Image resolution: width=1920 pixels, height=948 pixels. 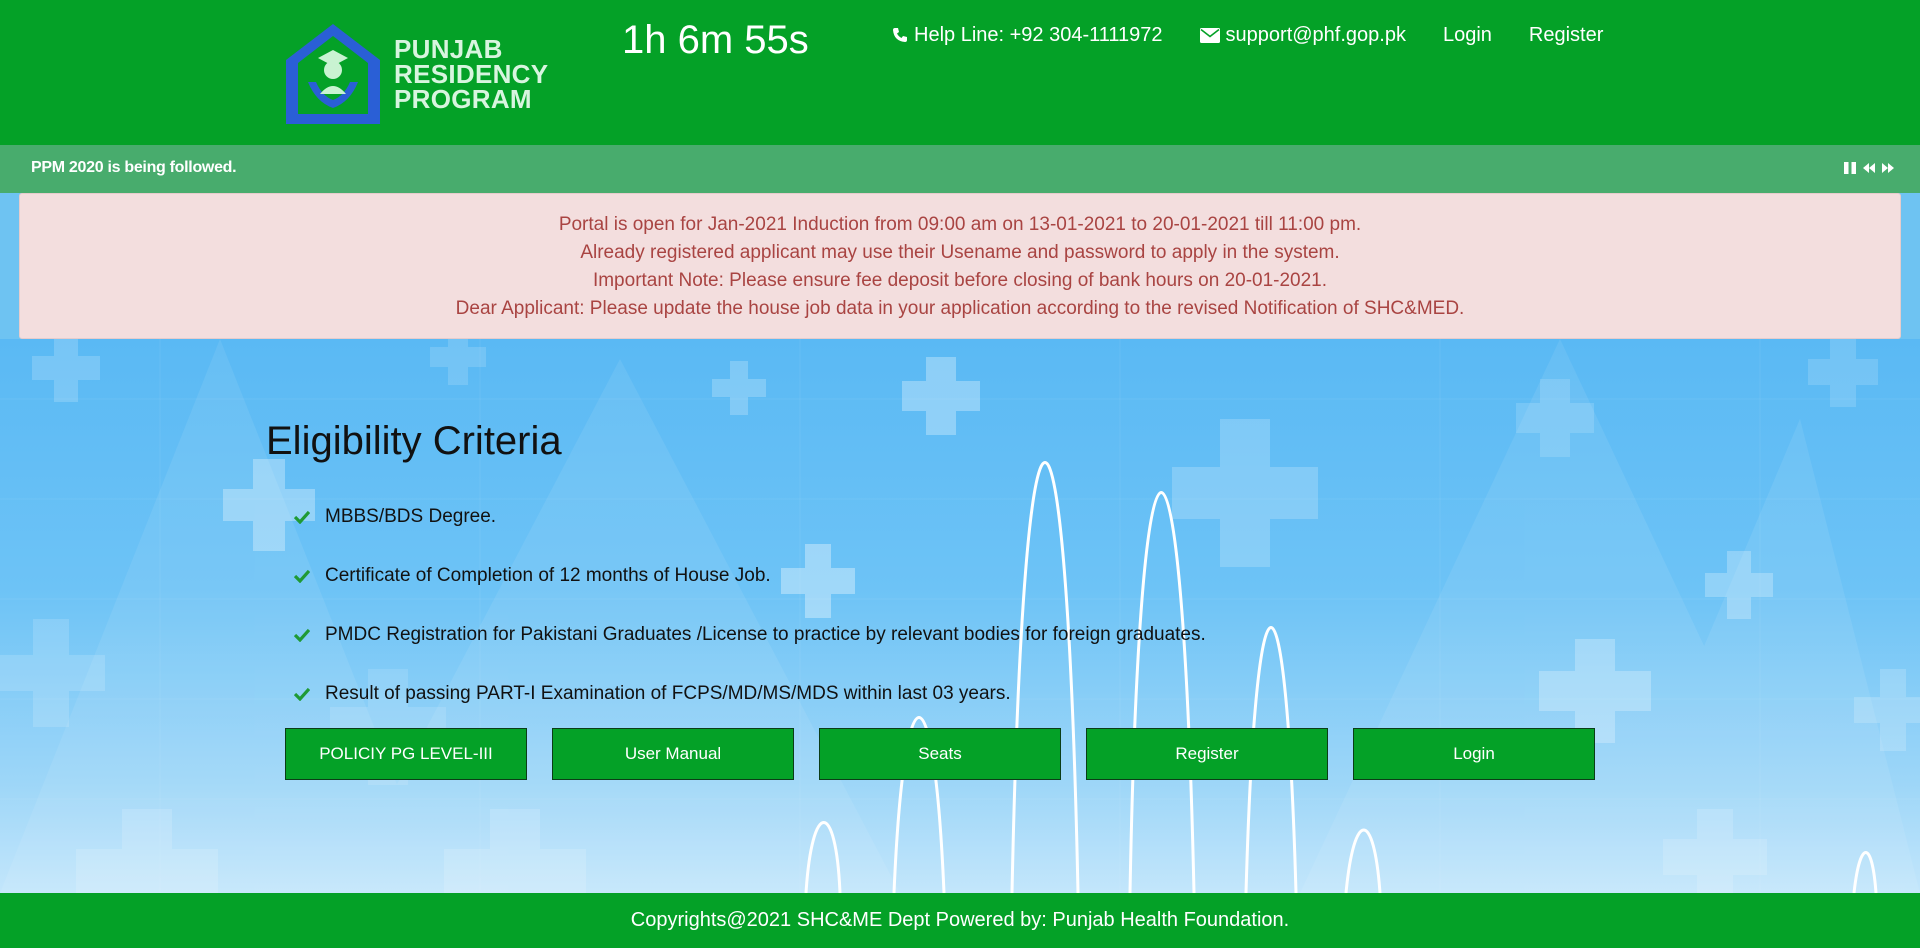 I want to click on nav-login-link: Login, so click(x=1467, y=35).